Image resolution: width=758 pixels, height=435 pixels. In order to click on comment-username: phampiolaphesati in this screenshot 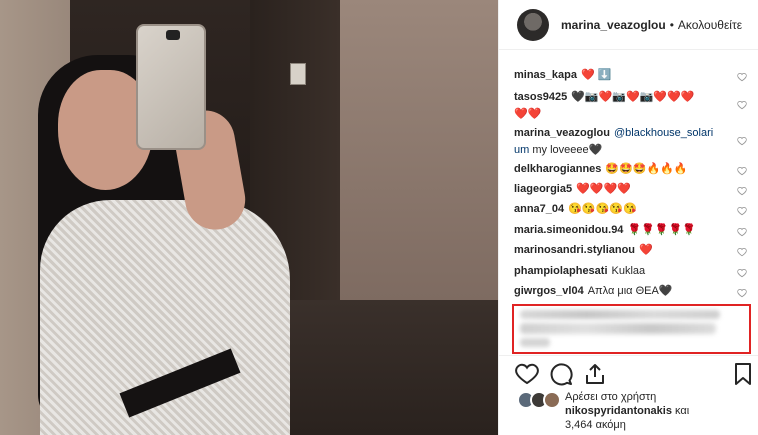, I will do `click(561, 271)`.